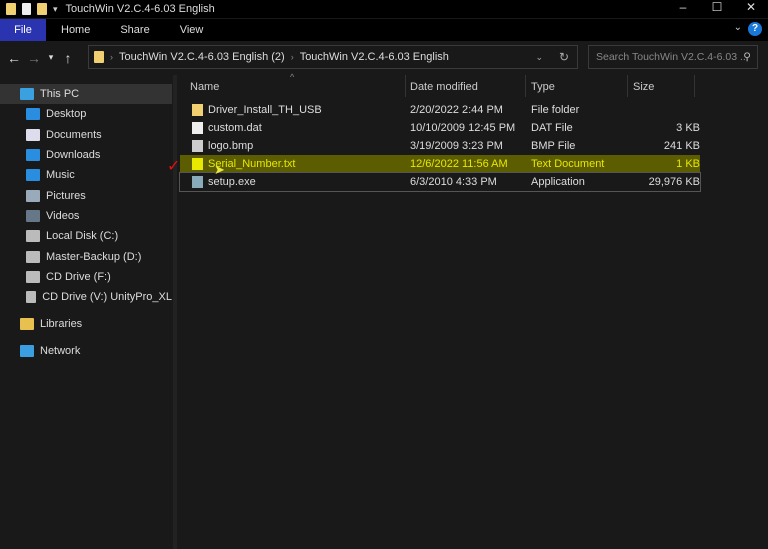 The width and height of the screenshot is (768, 549). I want to click on column-header-size: Size, so click(643, 87).